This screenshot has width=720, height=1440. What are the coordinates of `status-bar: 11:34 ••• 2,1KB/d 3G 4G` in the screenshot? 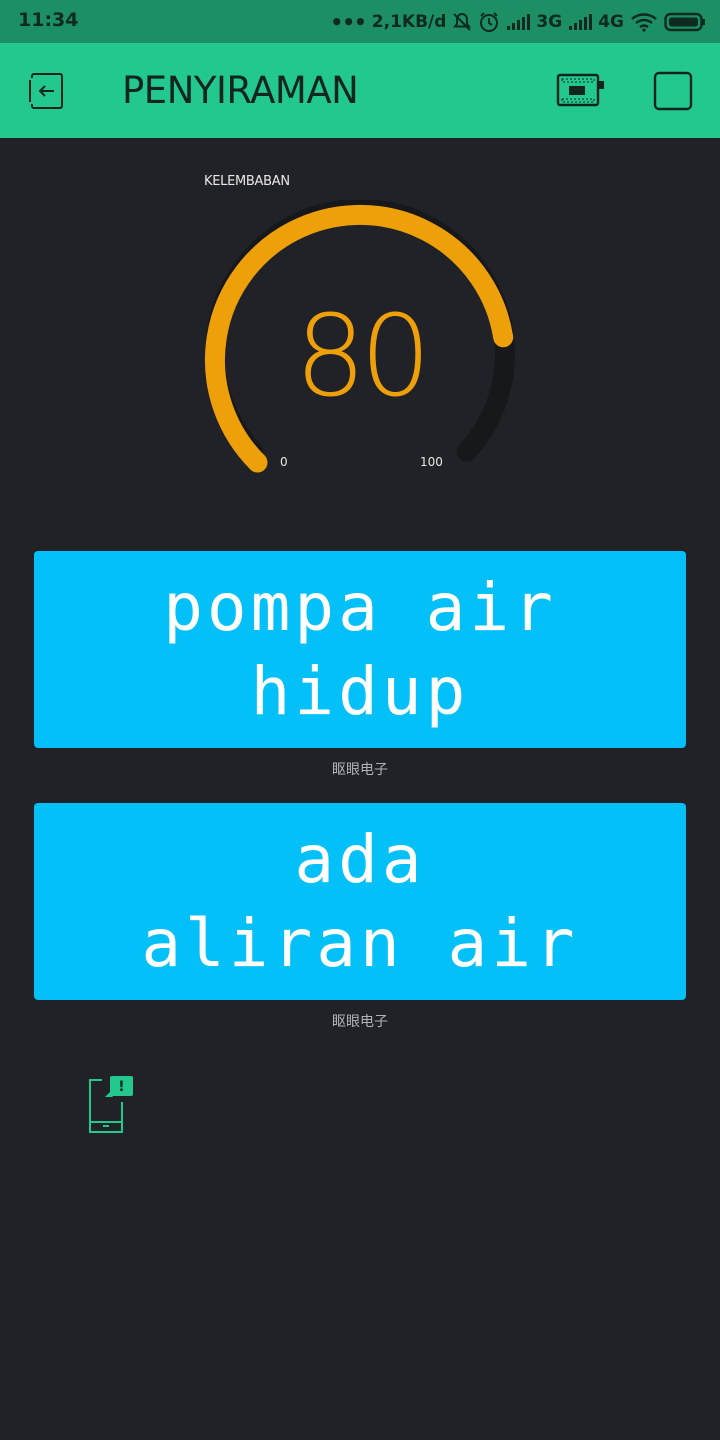 It's located at (360, 21).